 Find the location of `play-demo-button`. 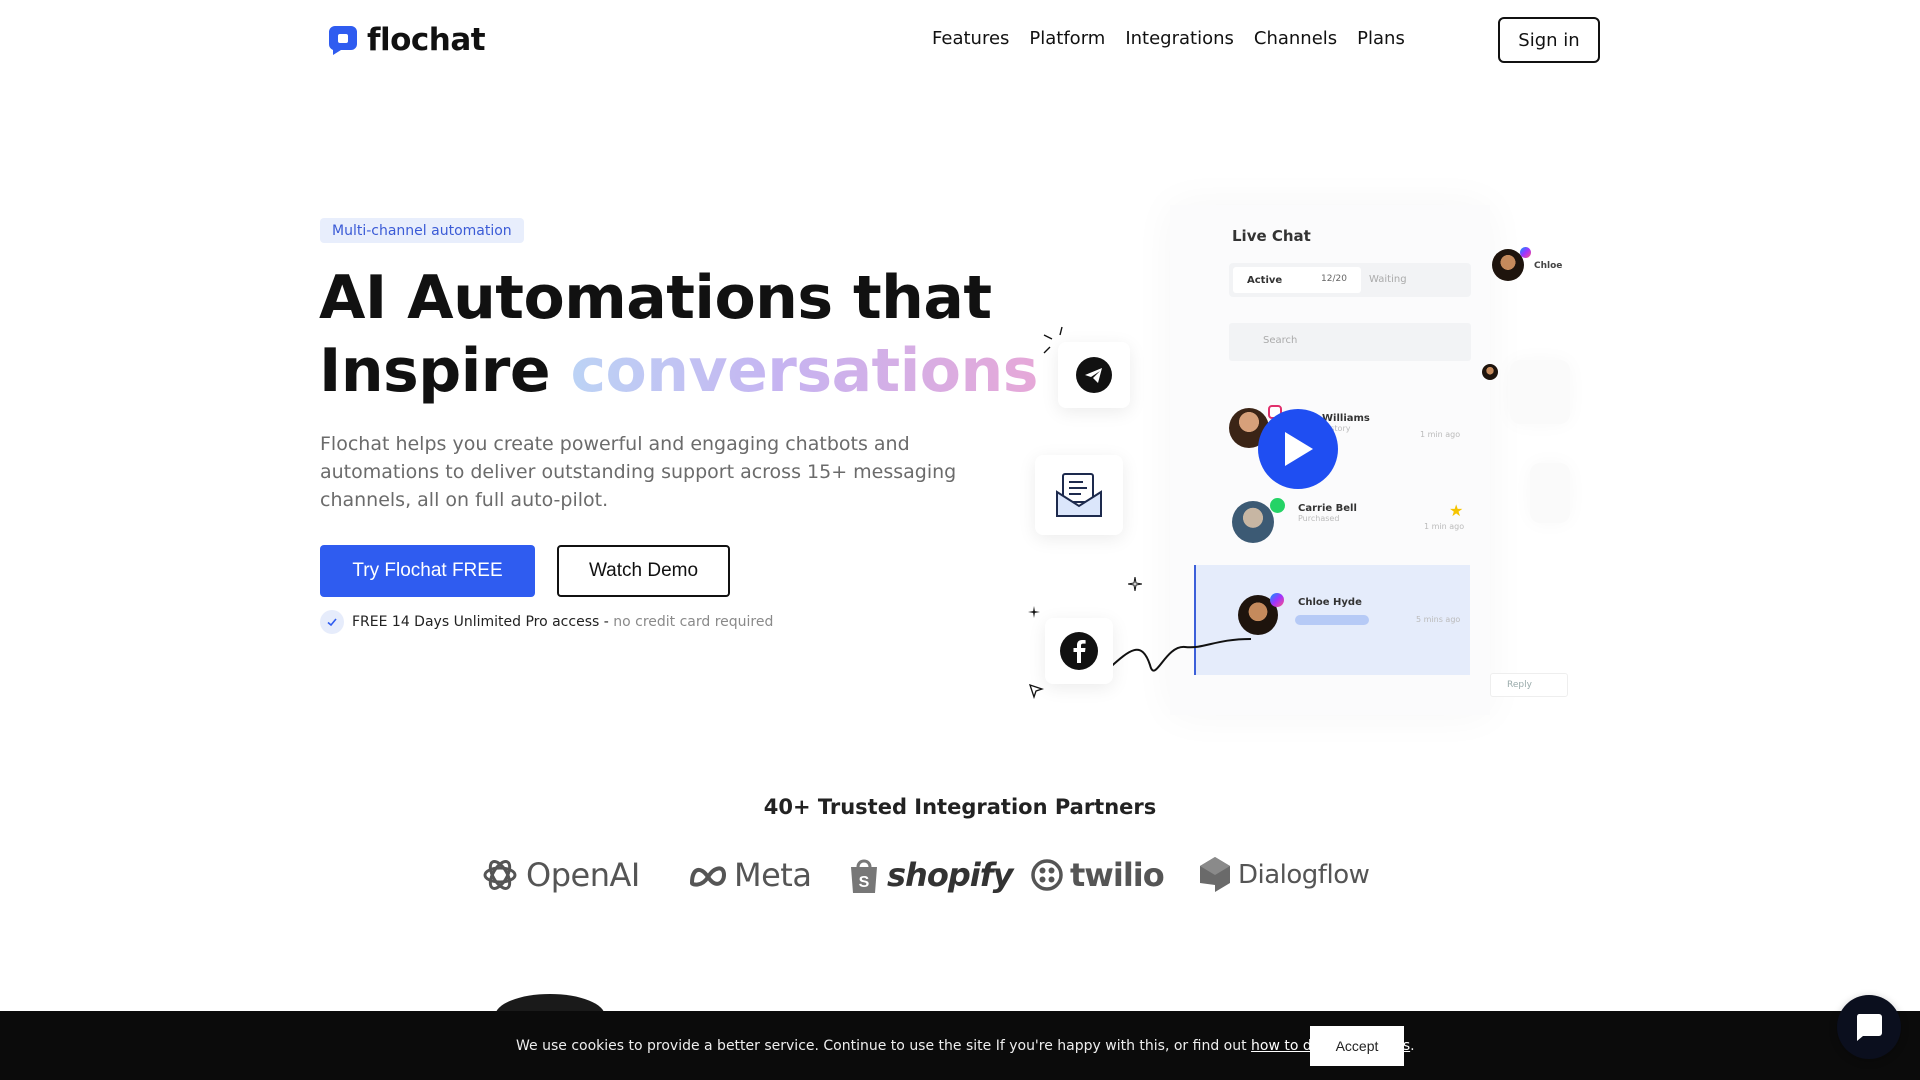

play-demo-button is located at coordinates (1298, 449).